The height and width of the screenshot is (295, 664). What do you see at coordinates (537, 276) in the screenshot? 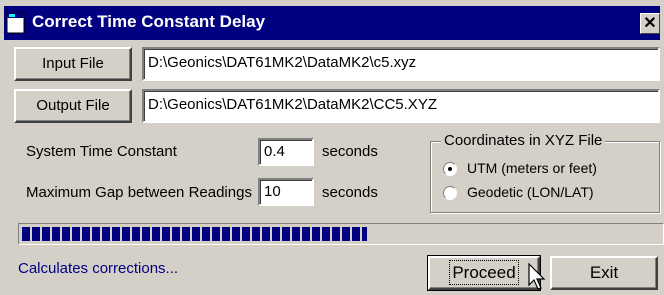
I see `mouse-pointer-icon` at bounding box center [537, 276].